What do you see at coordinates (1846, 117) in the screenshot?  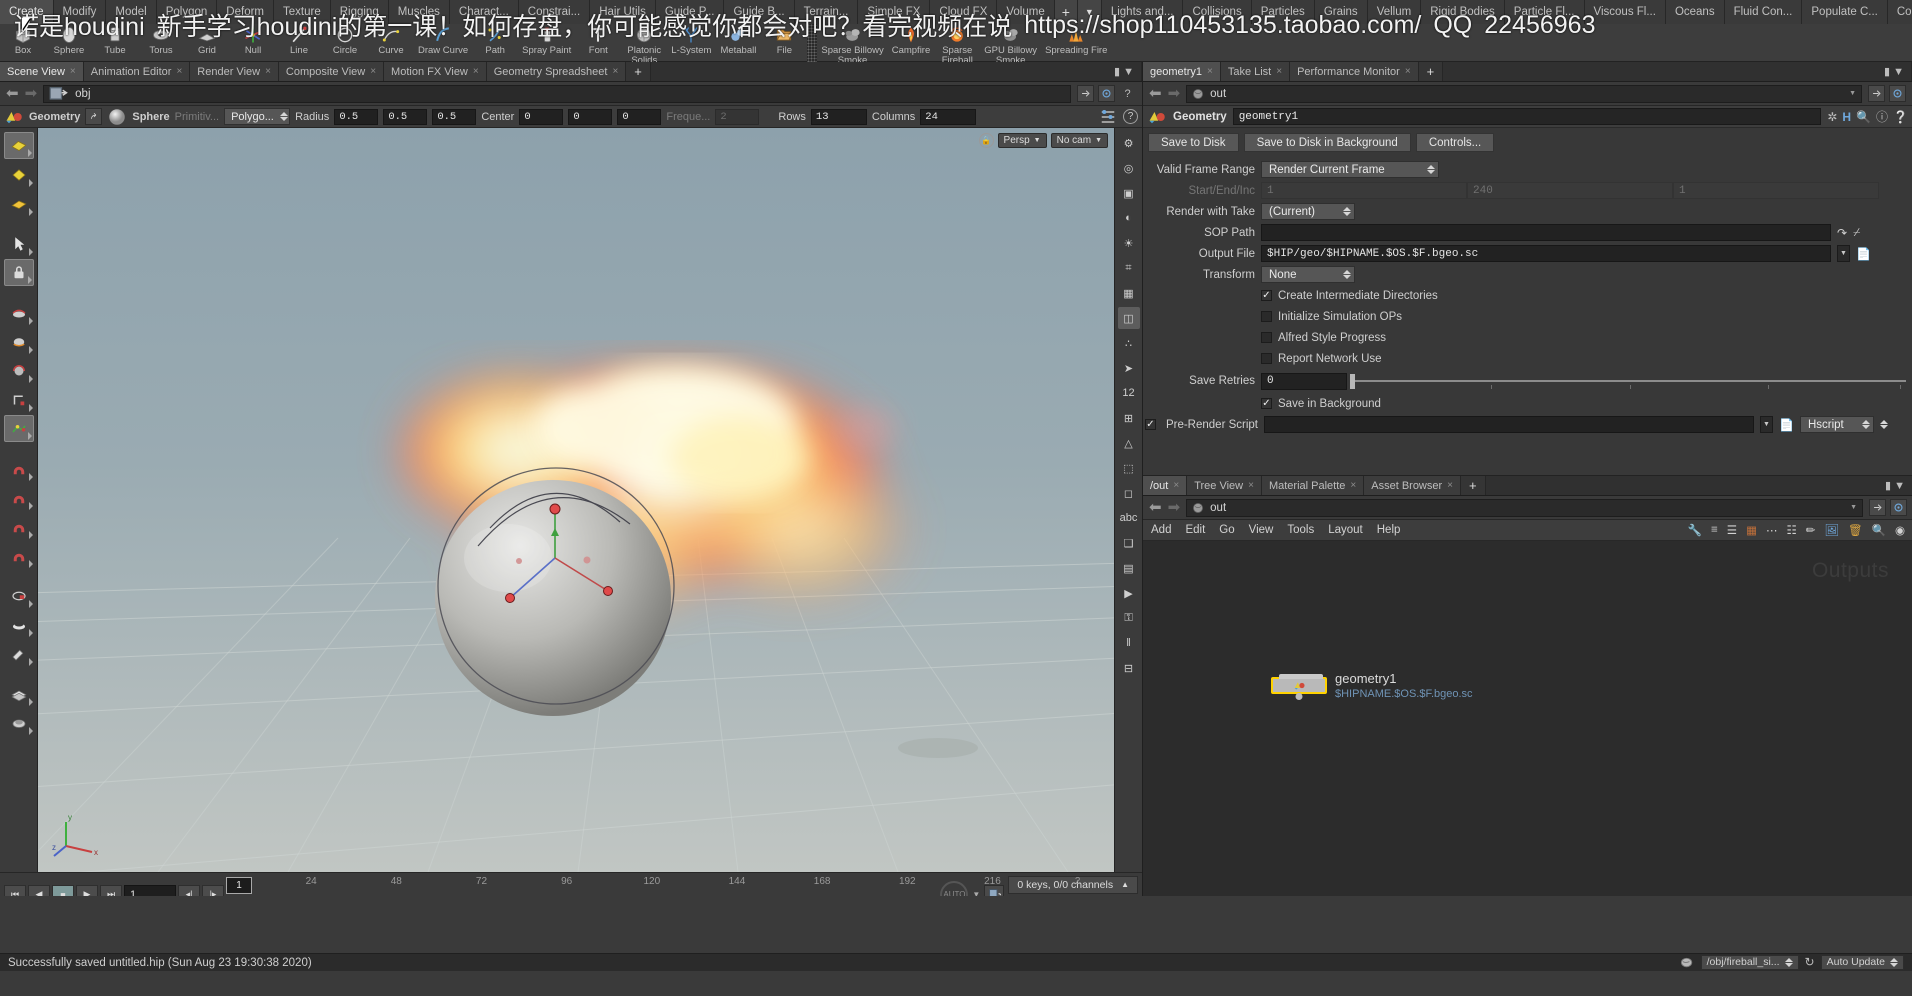 I see `houdini-h-icon: H` at bounding box center [1846, 117].